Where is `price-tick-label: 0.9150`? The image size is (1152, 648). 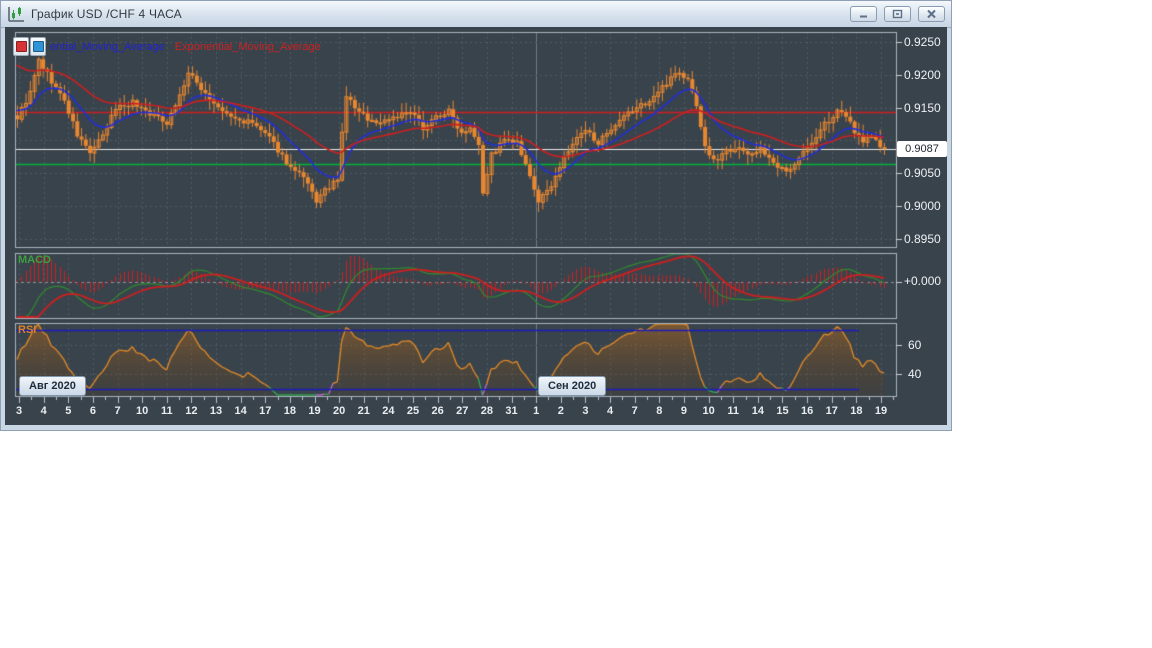
price-tick-label: 0.9150 is located at coordinates (922, 107).